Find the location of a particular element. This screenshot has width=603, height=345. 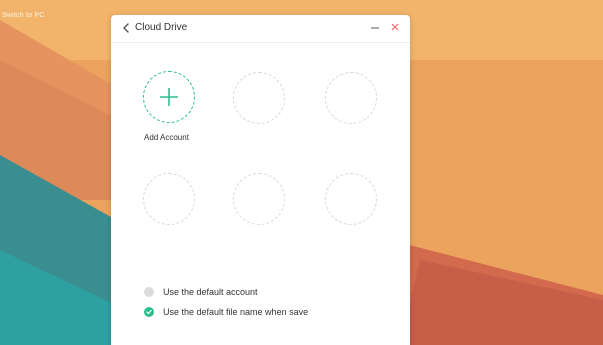

option-label: Use the default file name when save is located at coordinates (236, 312).